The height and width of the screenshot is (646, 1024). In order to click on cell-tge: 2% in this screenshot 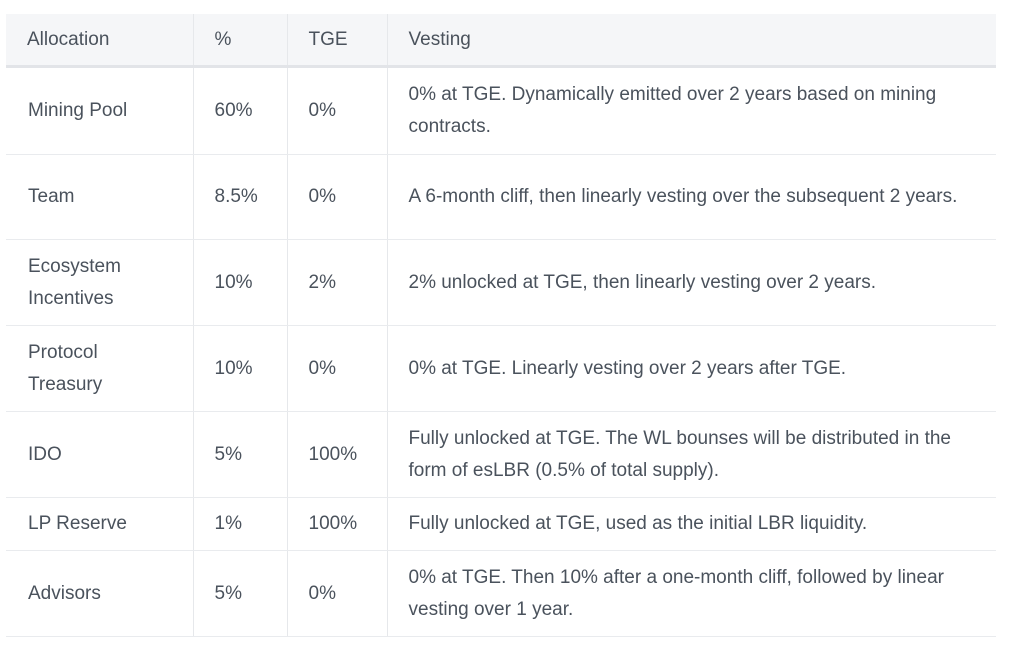, I will do `click(336, 282)`.